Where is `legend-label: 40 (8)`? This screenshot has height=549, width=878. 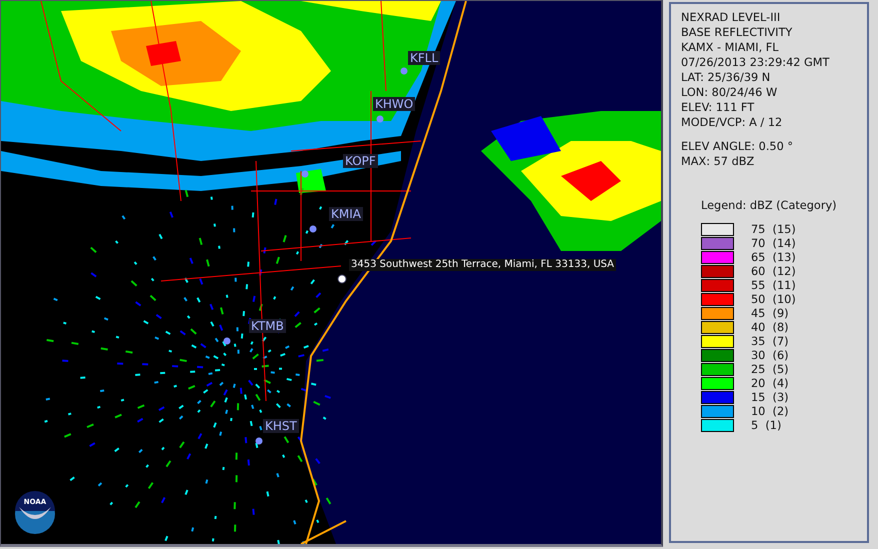 legend-label: 40 (8) is located at coordinates (770, 327).